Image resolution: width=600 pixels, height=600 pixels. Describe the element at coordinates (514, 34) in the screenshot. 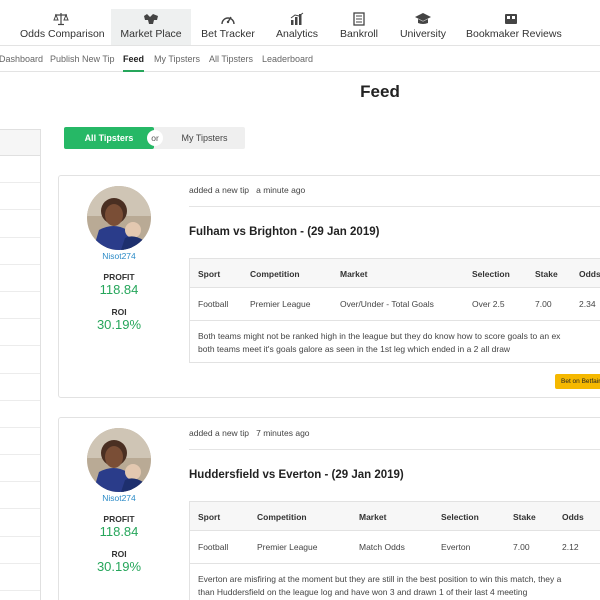

I see `nav-label: Bookmaker Reviews` at that location.